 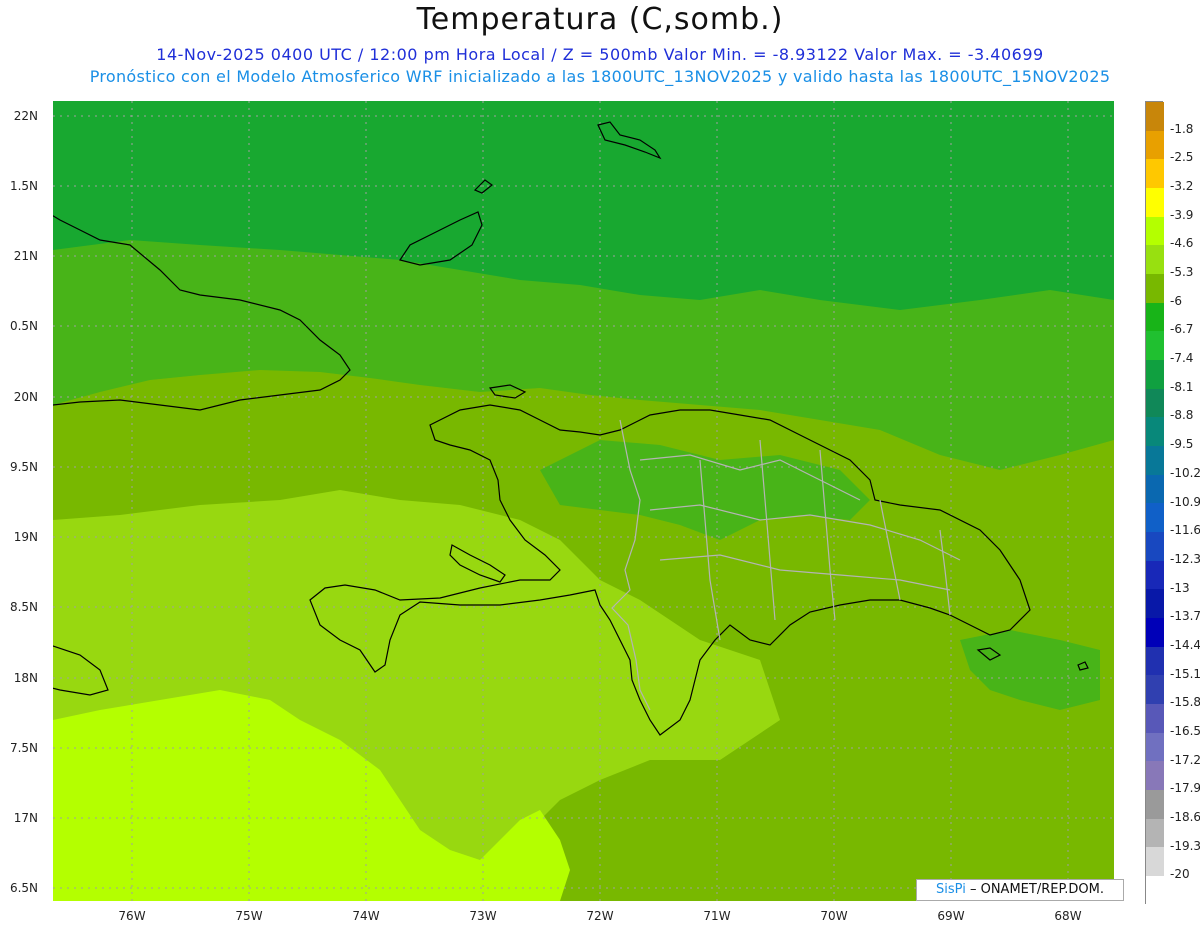 I want to click on colorbar-label: -18.6, so click(x=1185, y=816).